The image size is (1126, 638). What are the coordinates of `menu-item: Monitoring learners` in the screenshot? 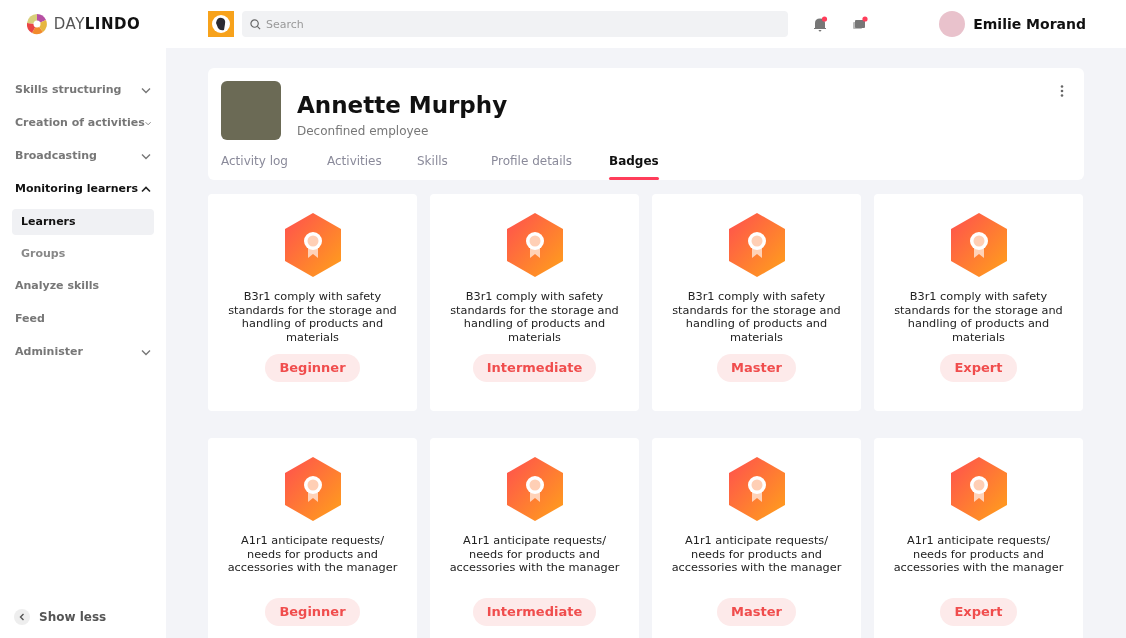 It's located at (83, 189).